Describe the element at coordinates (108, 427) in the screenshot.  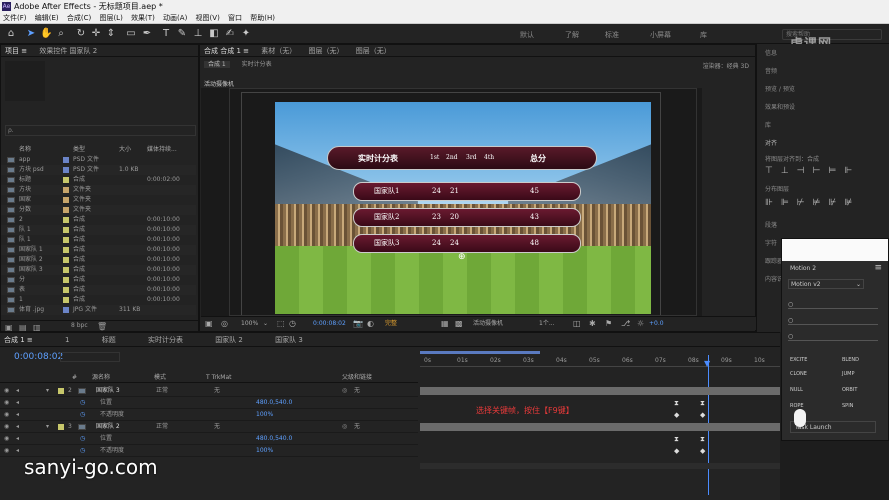
I see `layer-name: 国家队 2` at that location.